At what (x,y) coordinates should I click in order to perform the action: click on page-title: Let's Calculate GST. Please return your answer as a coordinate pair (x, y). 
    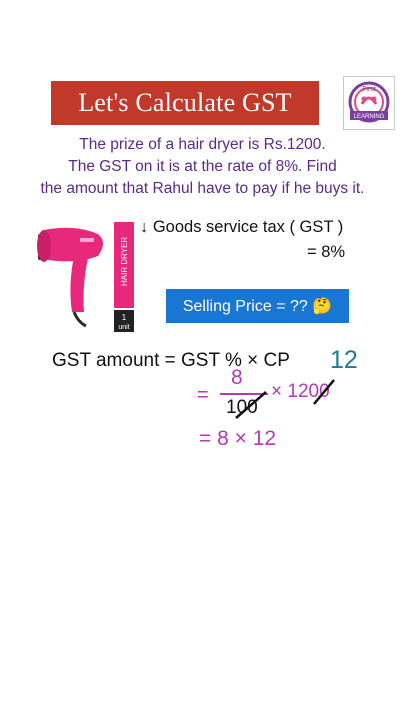
    Looking at the image, I should click on (185, 102).